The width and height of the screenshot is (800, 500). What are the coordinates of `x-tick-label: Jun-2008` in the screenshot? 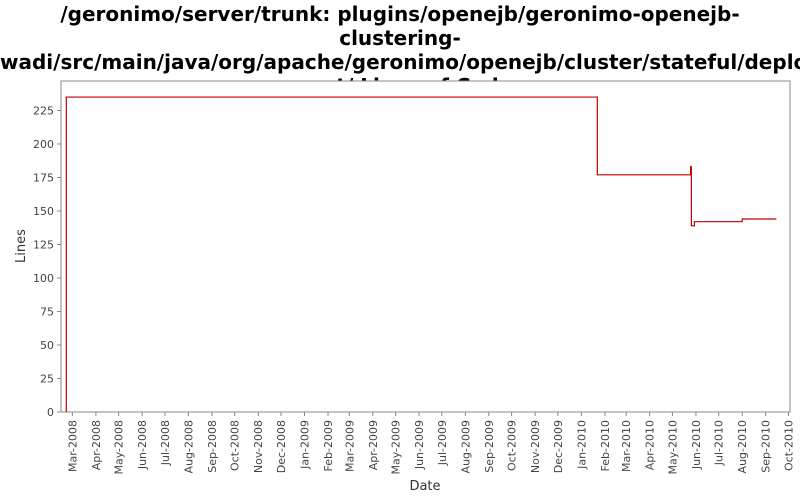 It's located at (142, 445).